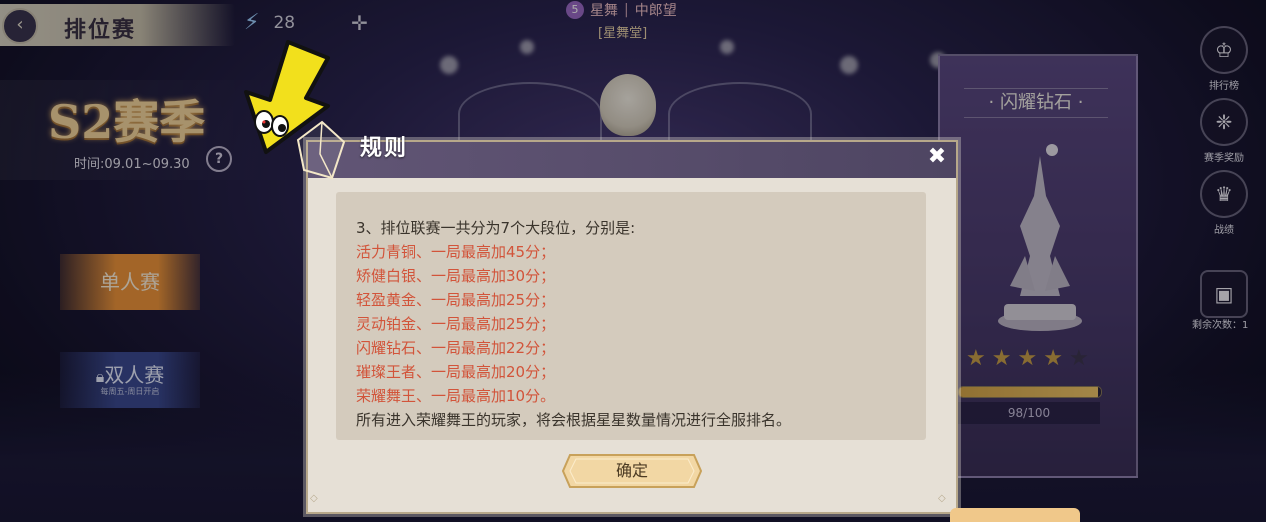  Describe the element at coordinates (456, 372) in the screenshot. I see `rule-line: 璀璨王者、一局最高加20分；` at that location.